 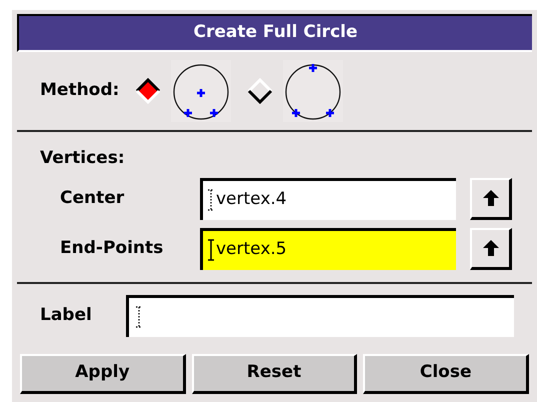 What do you see at coordinates (320, 315) in the screenshot?
I see `input-field` at bounding box center [320, 315].